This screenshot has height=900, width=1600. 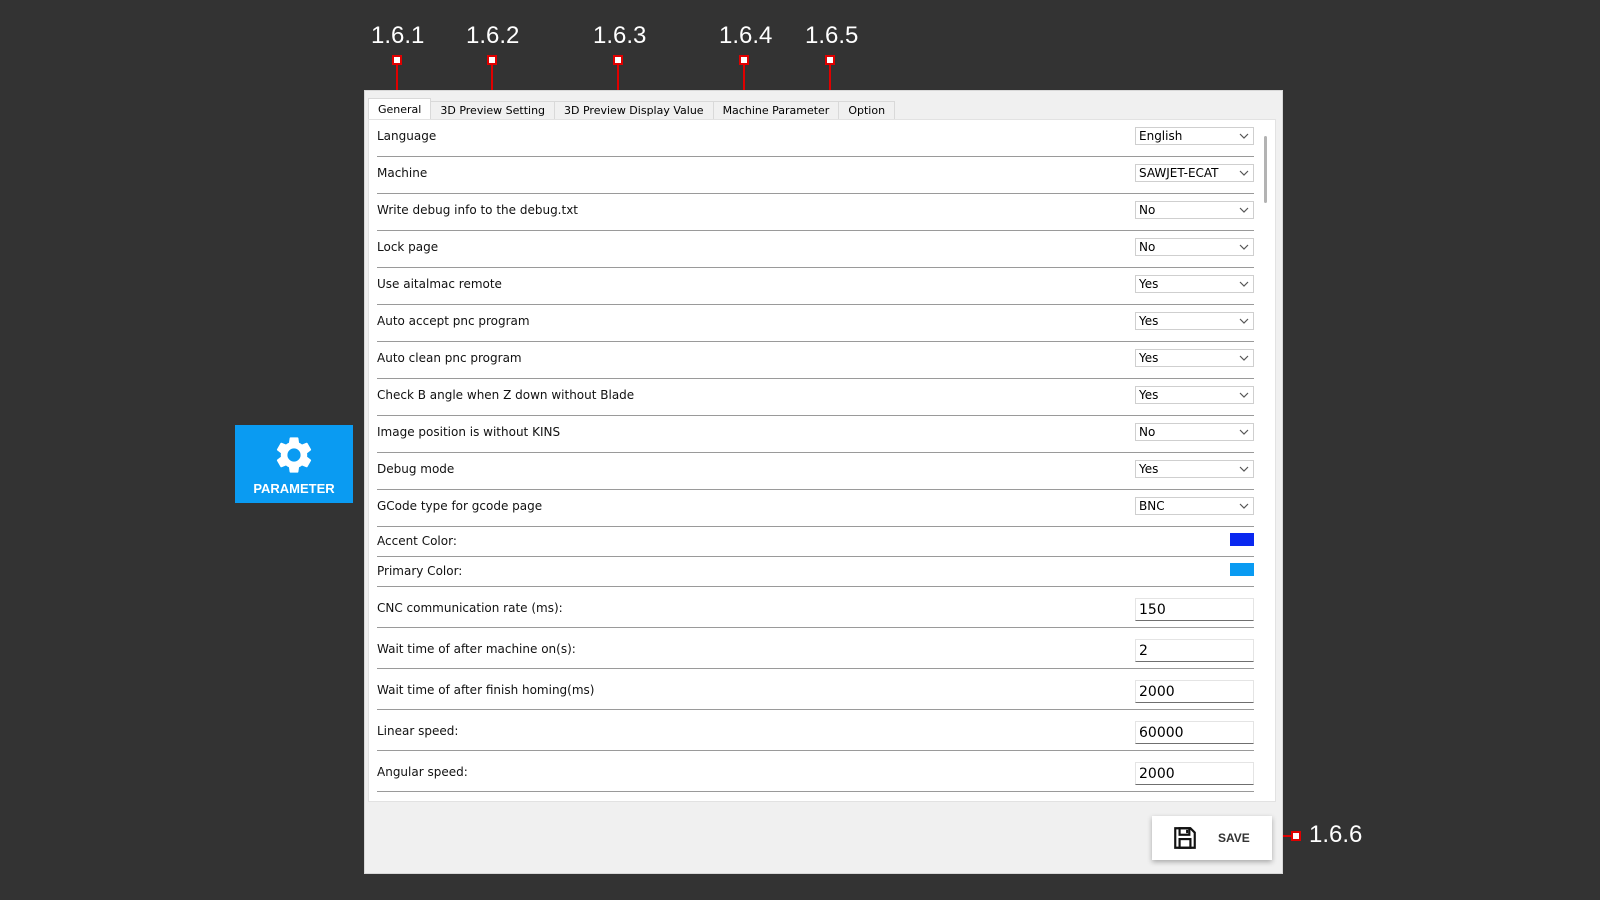 What do you see at coordinates (815, 689) in the screenshot?
I see `setting-row: Wait time of after finish homing(ms) 2000` at bounding box center [815, 689].